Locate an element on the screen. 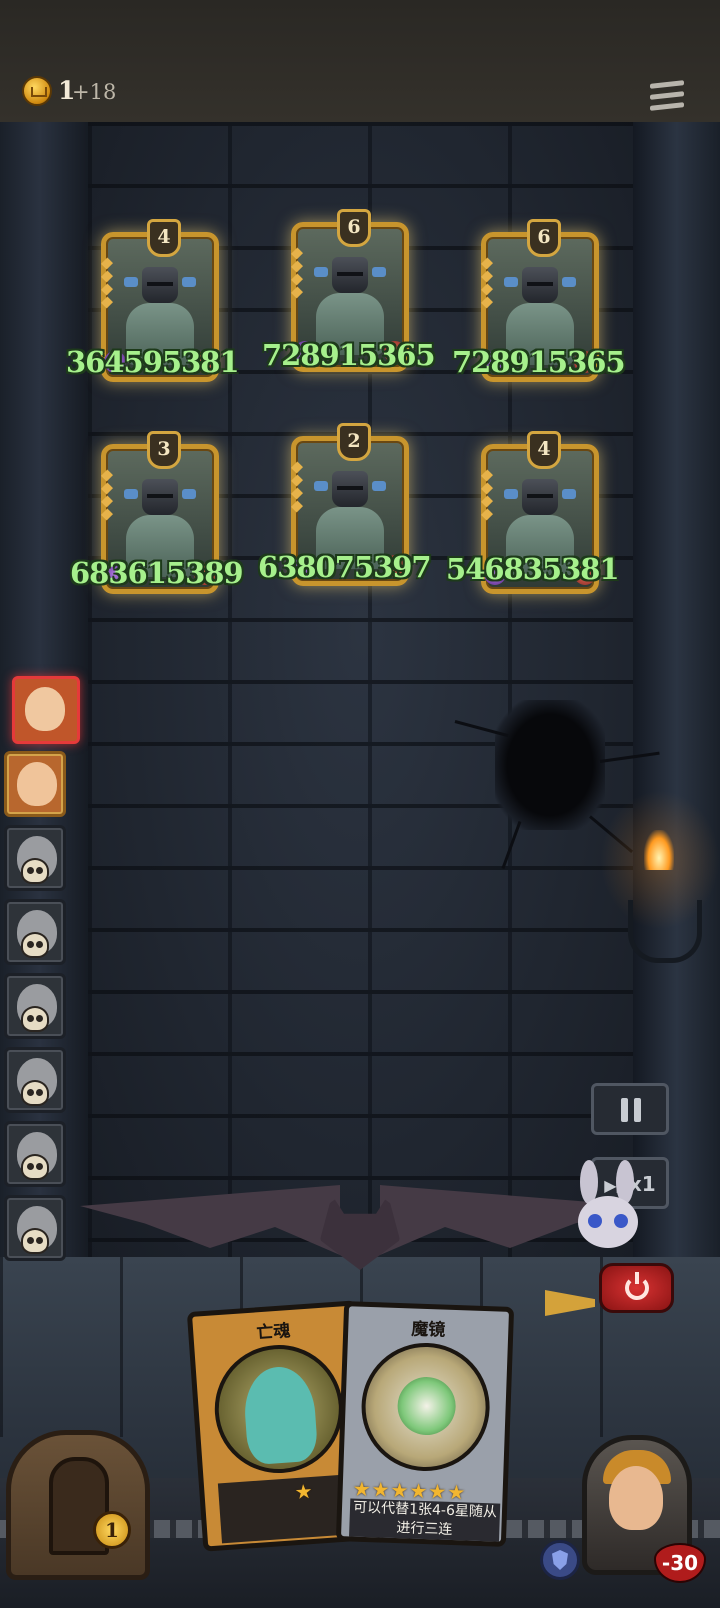 This screenshot has height=1608, width=720. player-avatar is located at coordinates (636, 1498).